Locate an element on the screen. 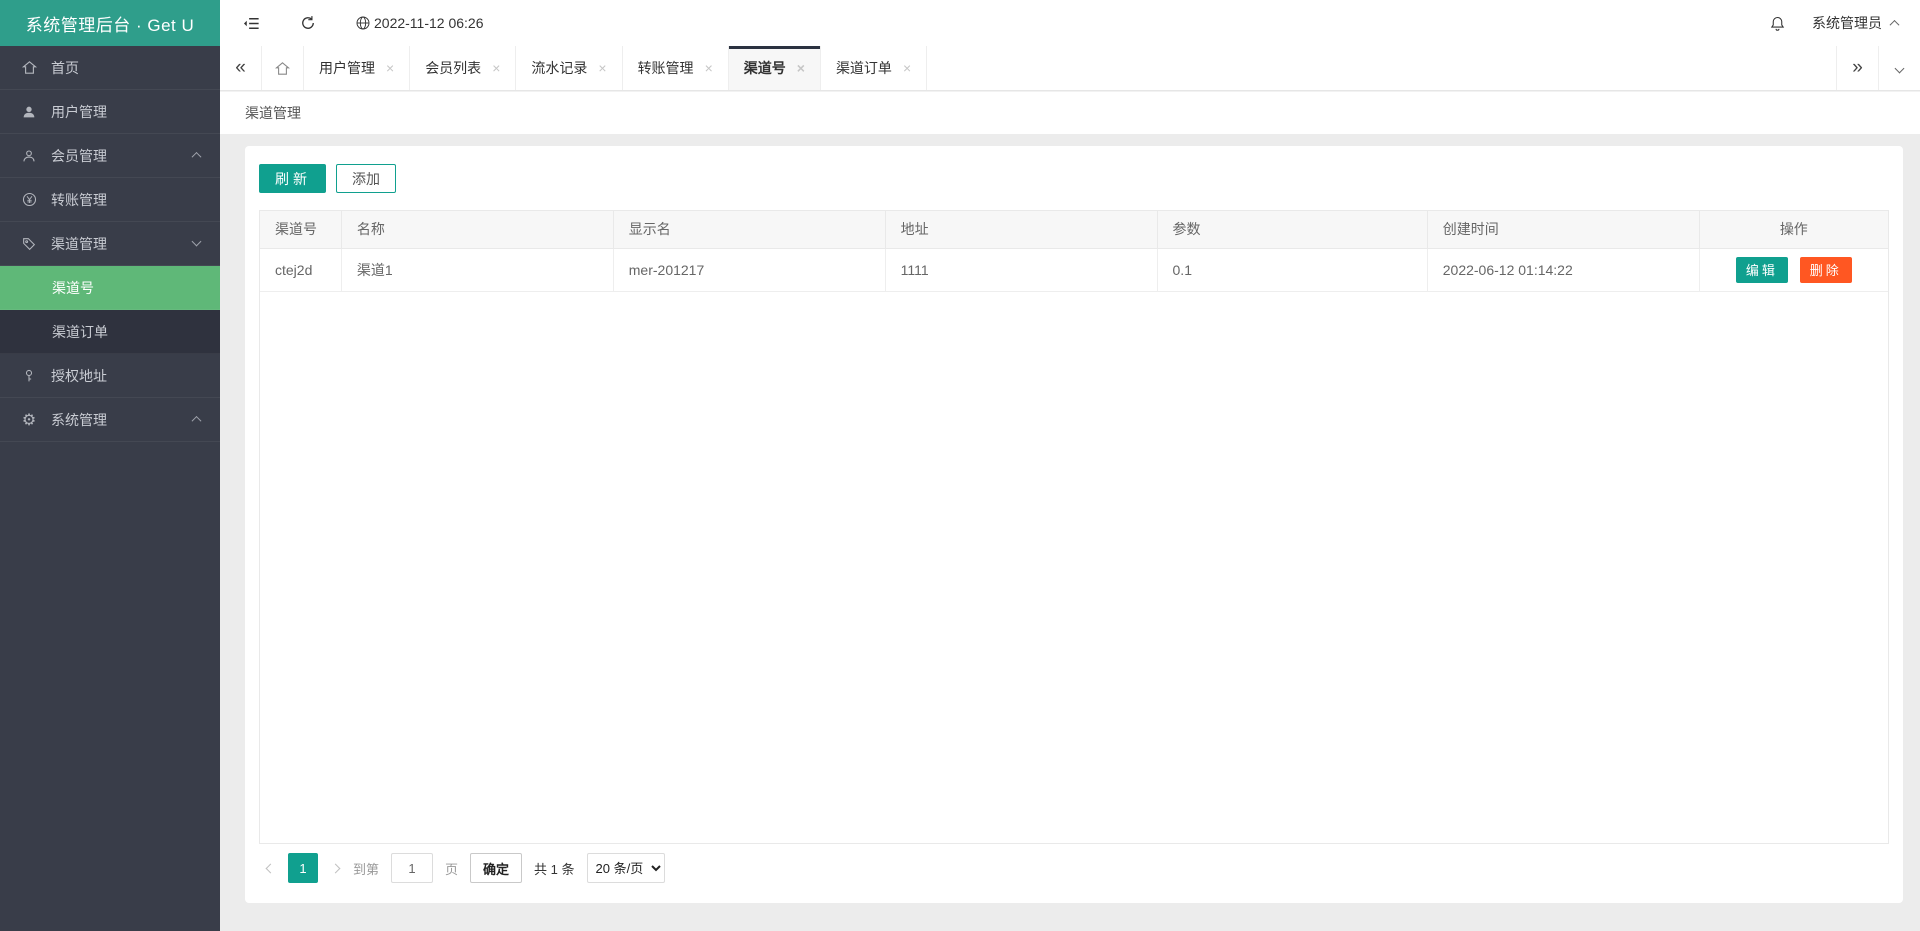  add-button: 添加 is located at coordinates (366, 178).